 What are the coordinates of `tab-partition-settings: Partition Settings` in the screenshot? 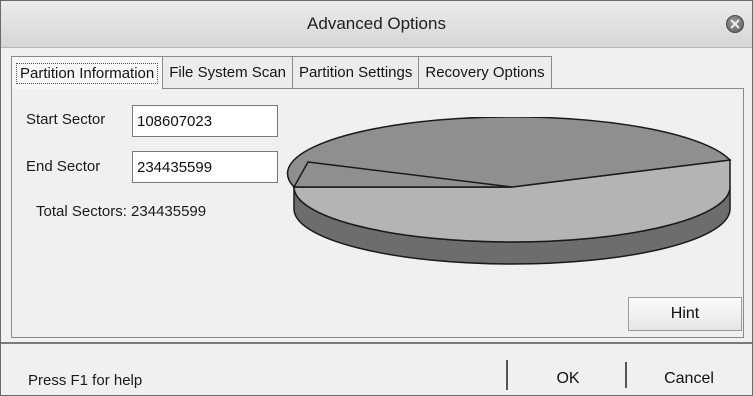 It's located at (355, 72).